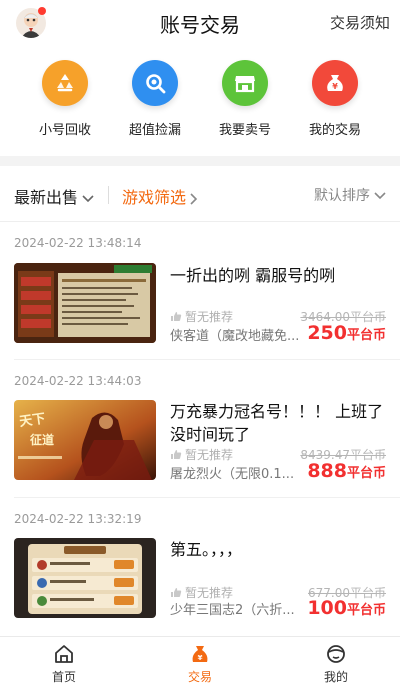 The image size is (400, 690). Describe the element at coordinates (194, 198) in the screenshot. I see `chevron-right-icon` at that location.